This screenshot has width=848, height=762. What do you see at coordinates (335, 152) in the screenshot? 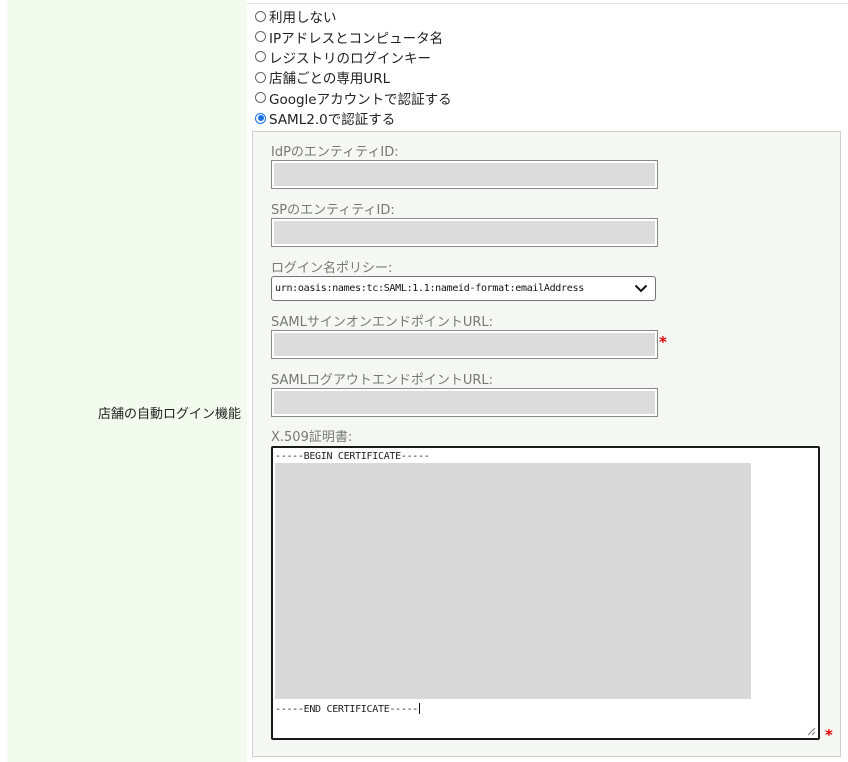
I see `idp-entity-id-label: IdPのエンティティID:` at bounding box center [335, 152].